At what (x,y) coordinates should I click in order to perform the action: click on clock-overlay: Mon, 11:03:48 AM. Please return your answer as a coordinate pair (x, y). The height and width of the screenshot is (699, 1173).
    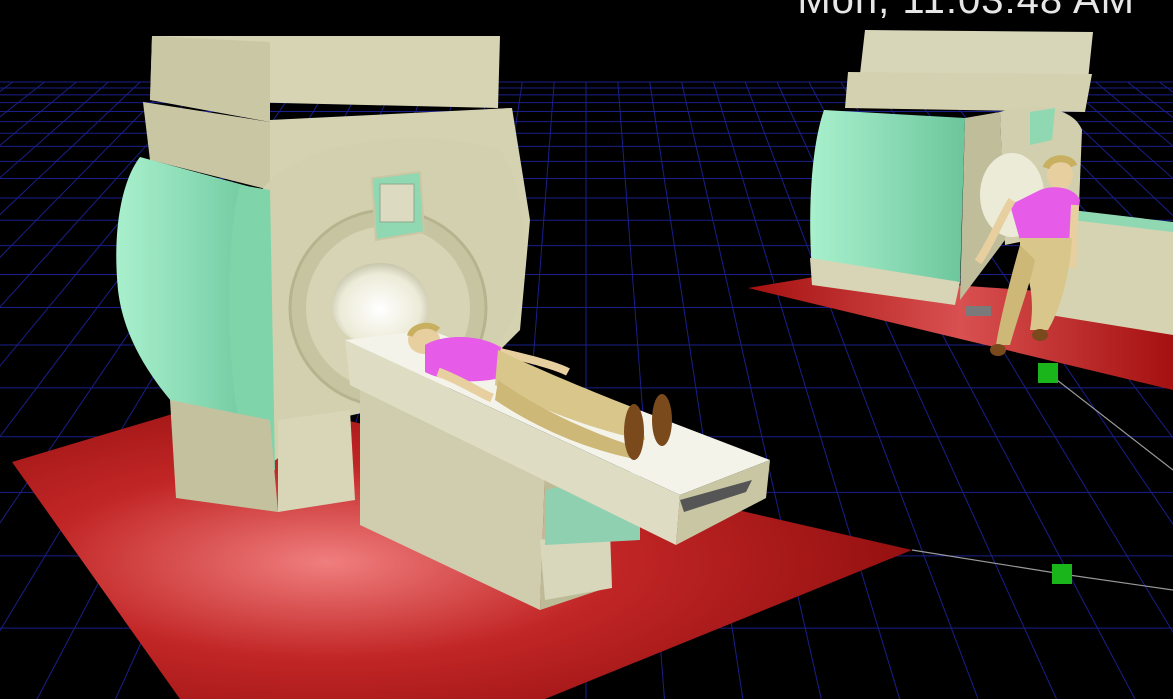
    Looking at the image, I should click on (966, 11).